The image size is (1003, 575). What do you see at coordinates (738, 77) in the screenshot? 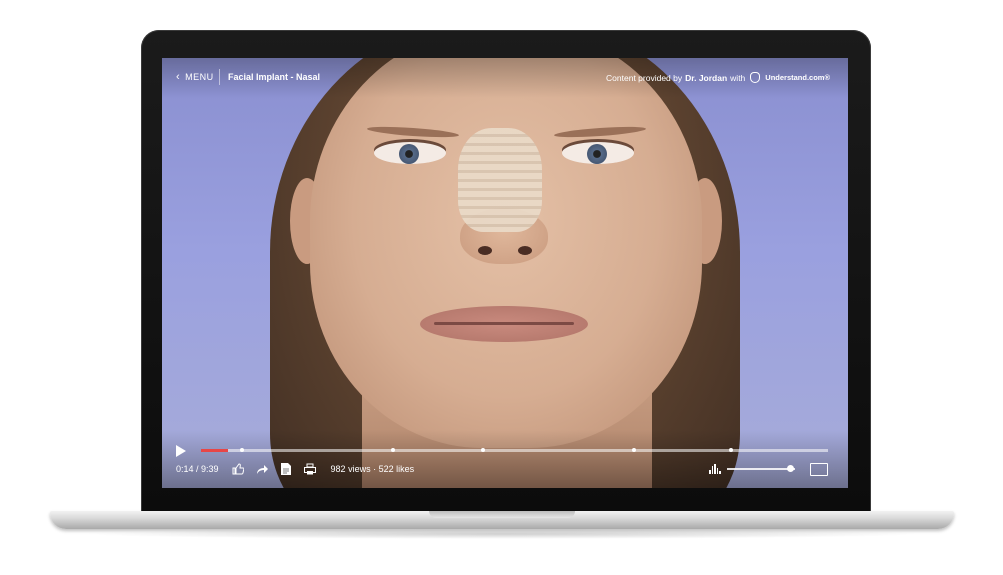
I see `provider-with: with` at bounding box center [738, 77].